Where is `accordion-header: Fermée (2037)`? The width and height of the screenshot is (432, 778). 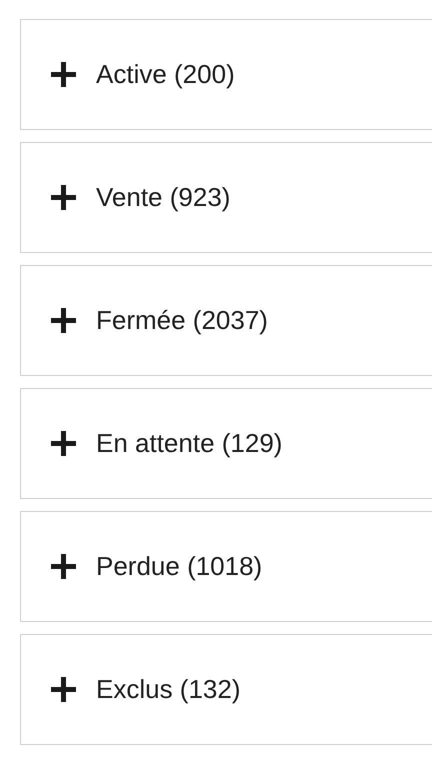
accordion-header: Fermée (2037) is located at coordinates (226, 320).